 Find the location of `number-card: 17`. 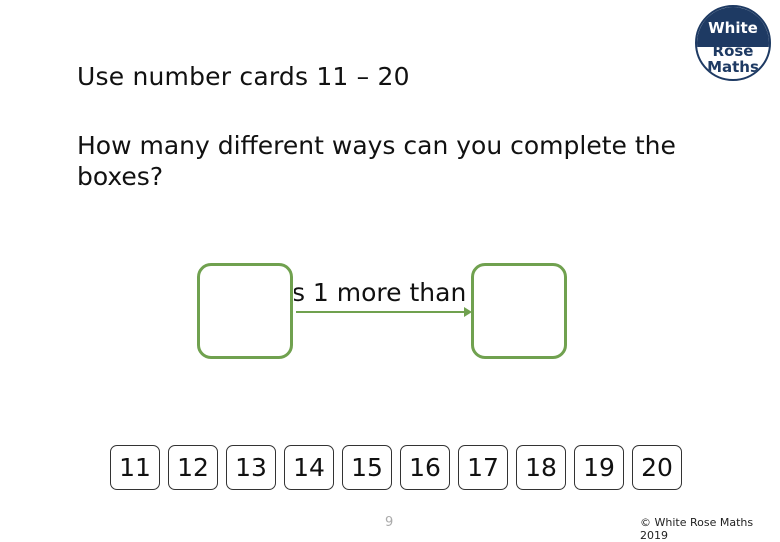

number-card: 17 is located at coordinates (483, 467).